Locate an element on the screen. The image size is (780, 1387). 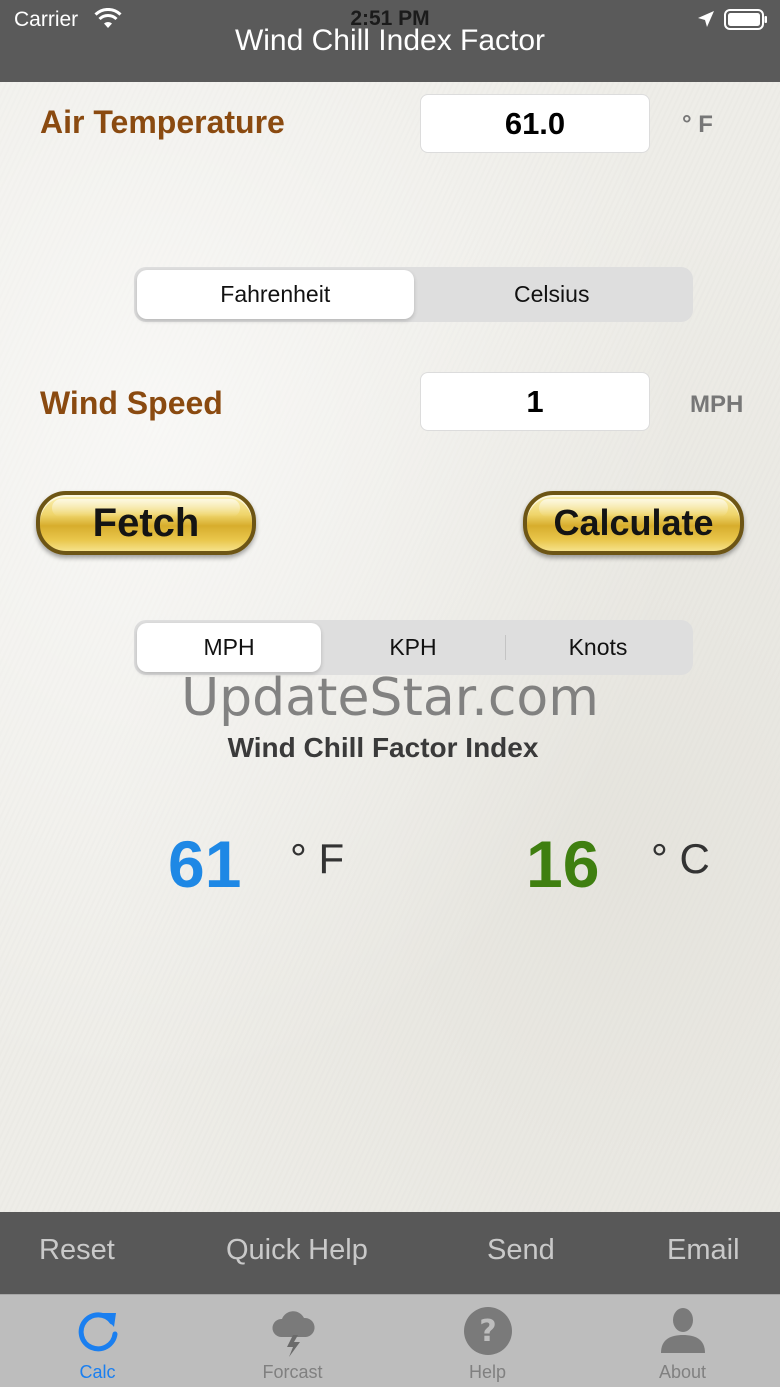
wind-speed-unit: MPH is located at coordinates (717, 404).